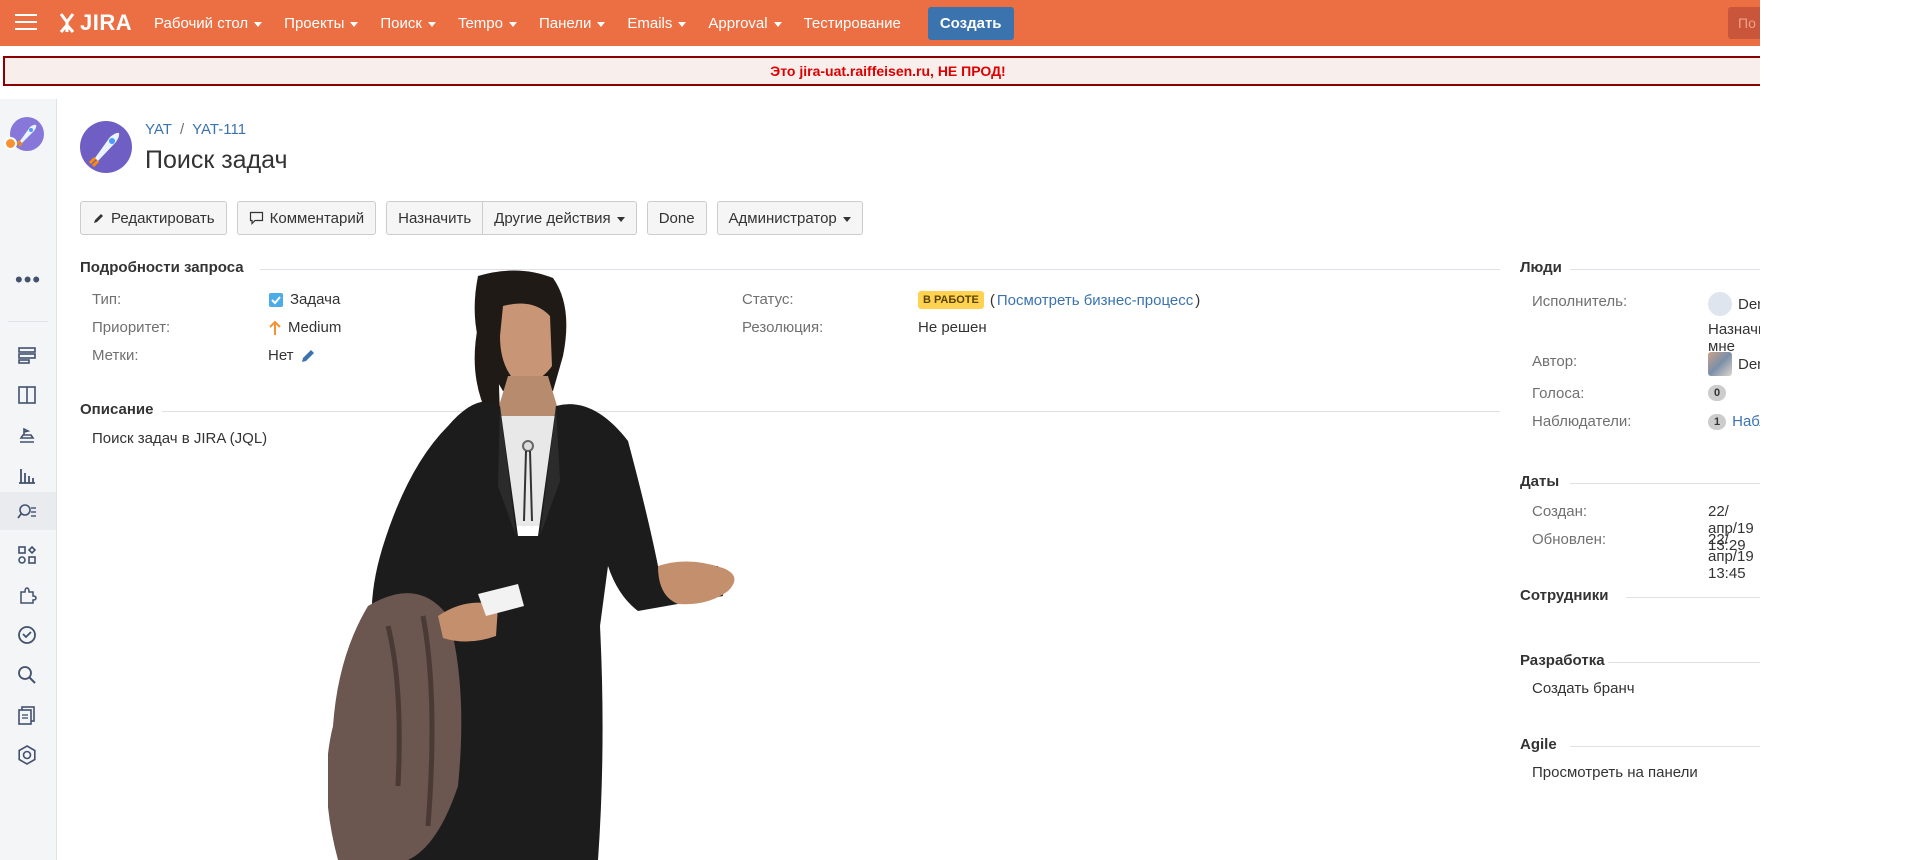 Image resolution: width=1920 pixels, height=860 pixels. What do you see at coordinates (27, 675) in the screenshot?
I see `search-icon` at bounding box center [27, 675].